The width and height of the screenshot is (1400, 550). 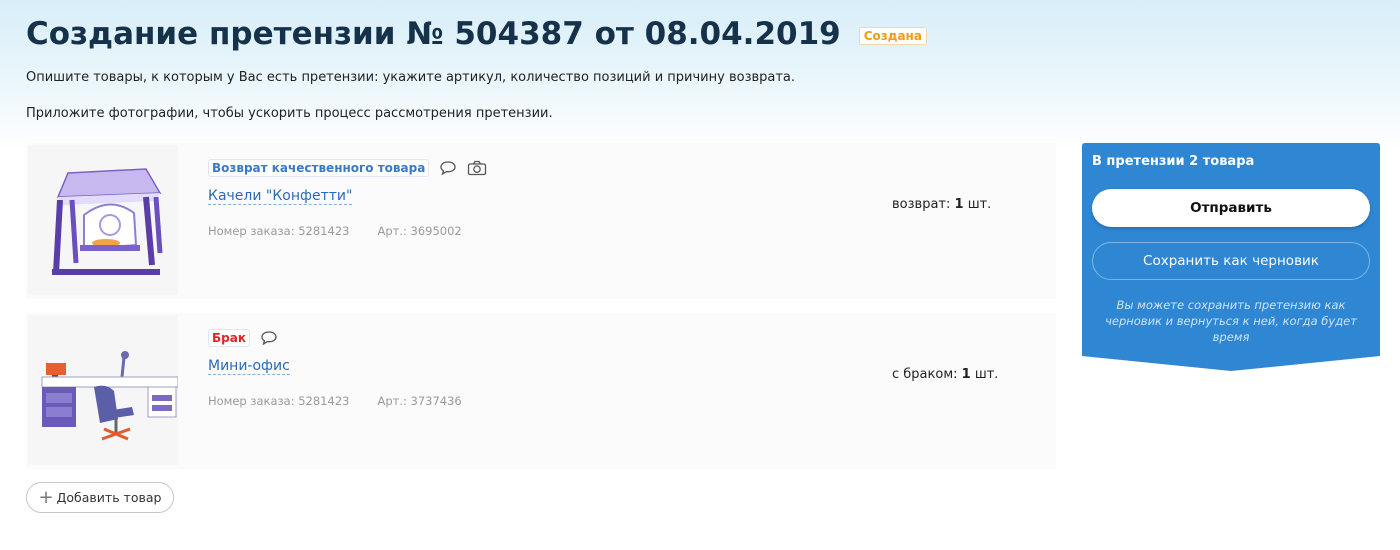 What do you see at coordinates (109, 497) in the screenshot?
I see `add-item-label: Добавить товар` at bounding box center [109, 497].